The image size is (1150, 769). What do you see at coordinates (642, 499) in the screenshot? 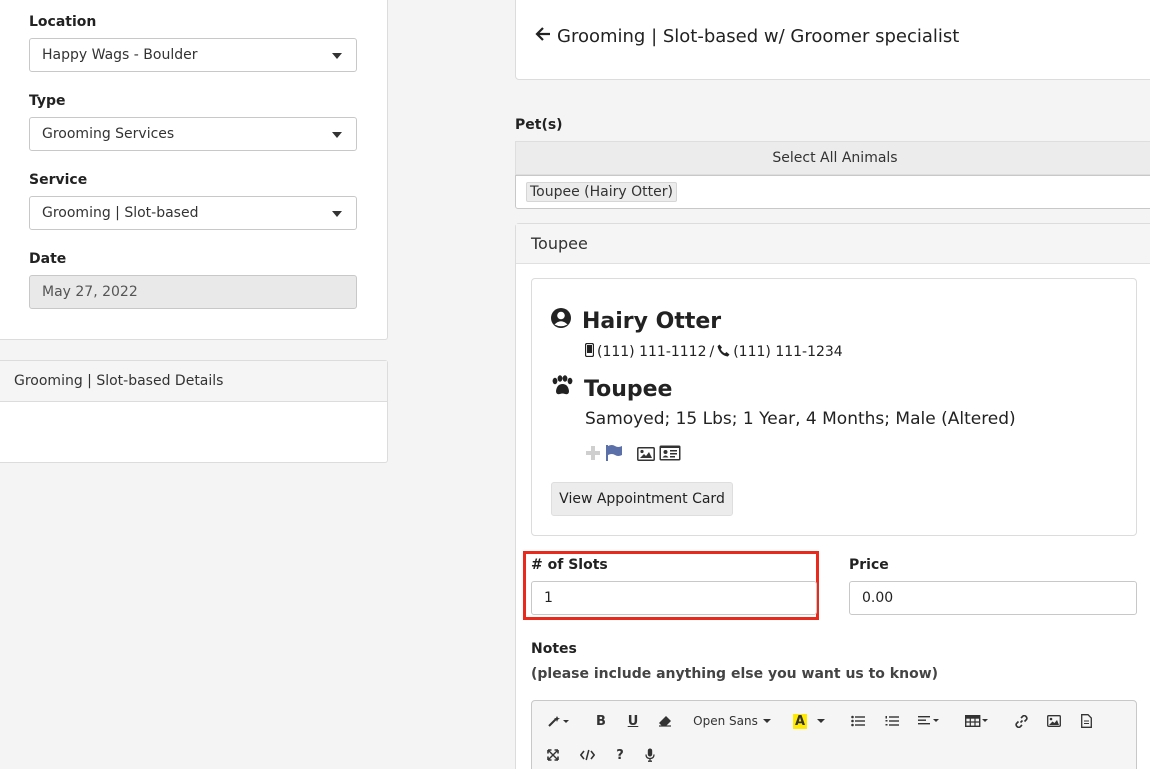
I see `view-appointment-card-button: View Appointment Card` at bounding box center [642, 499].